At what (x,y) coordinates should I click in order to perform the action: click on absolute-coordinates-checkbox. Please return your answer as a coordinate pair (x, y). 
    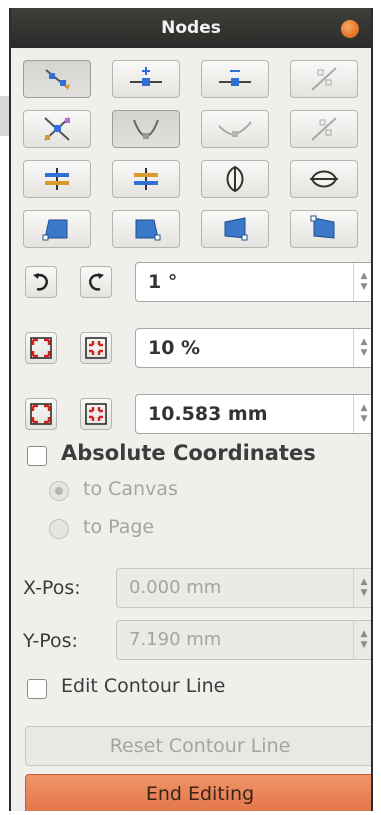
    Looking at the image, I should click on (37, 456).